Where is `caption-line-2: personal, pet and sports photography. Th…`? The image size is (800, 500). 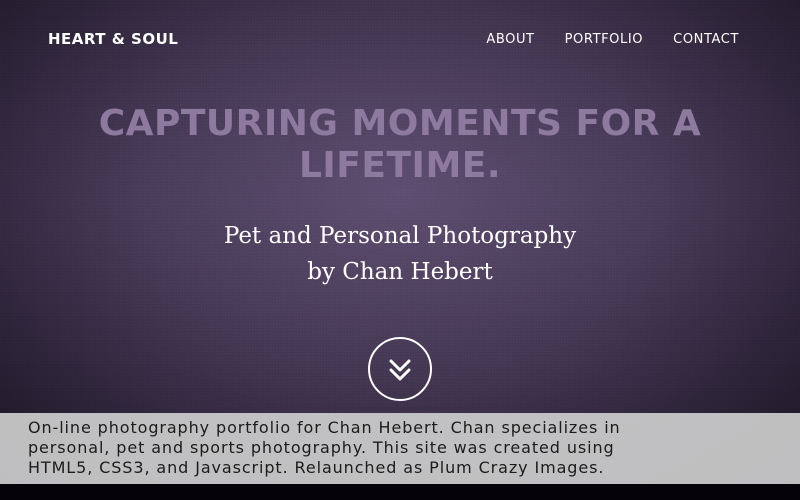 caption-line-2: personal, pet and sports photography. Th… is located at coordinates (321, 447).